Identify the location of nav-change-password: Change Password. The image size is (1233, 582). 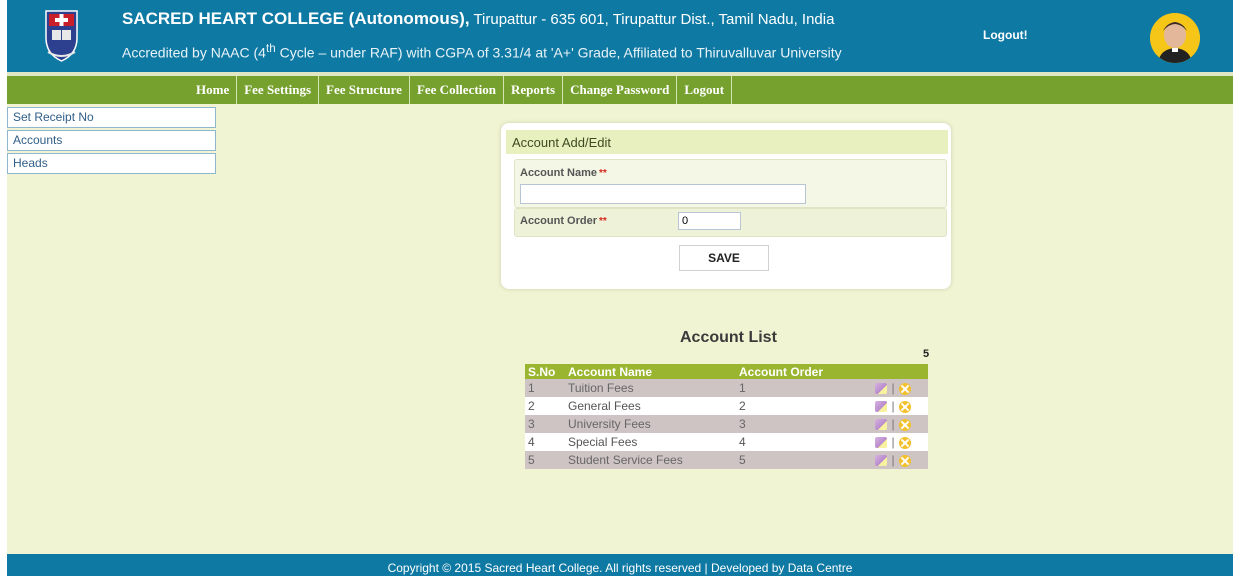
(620, 90).